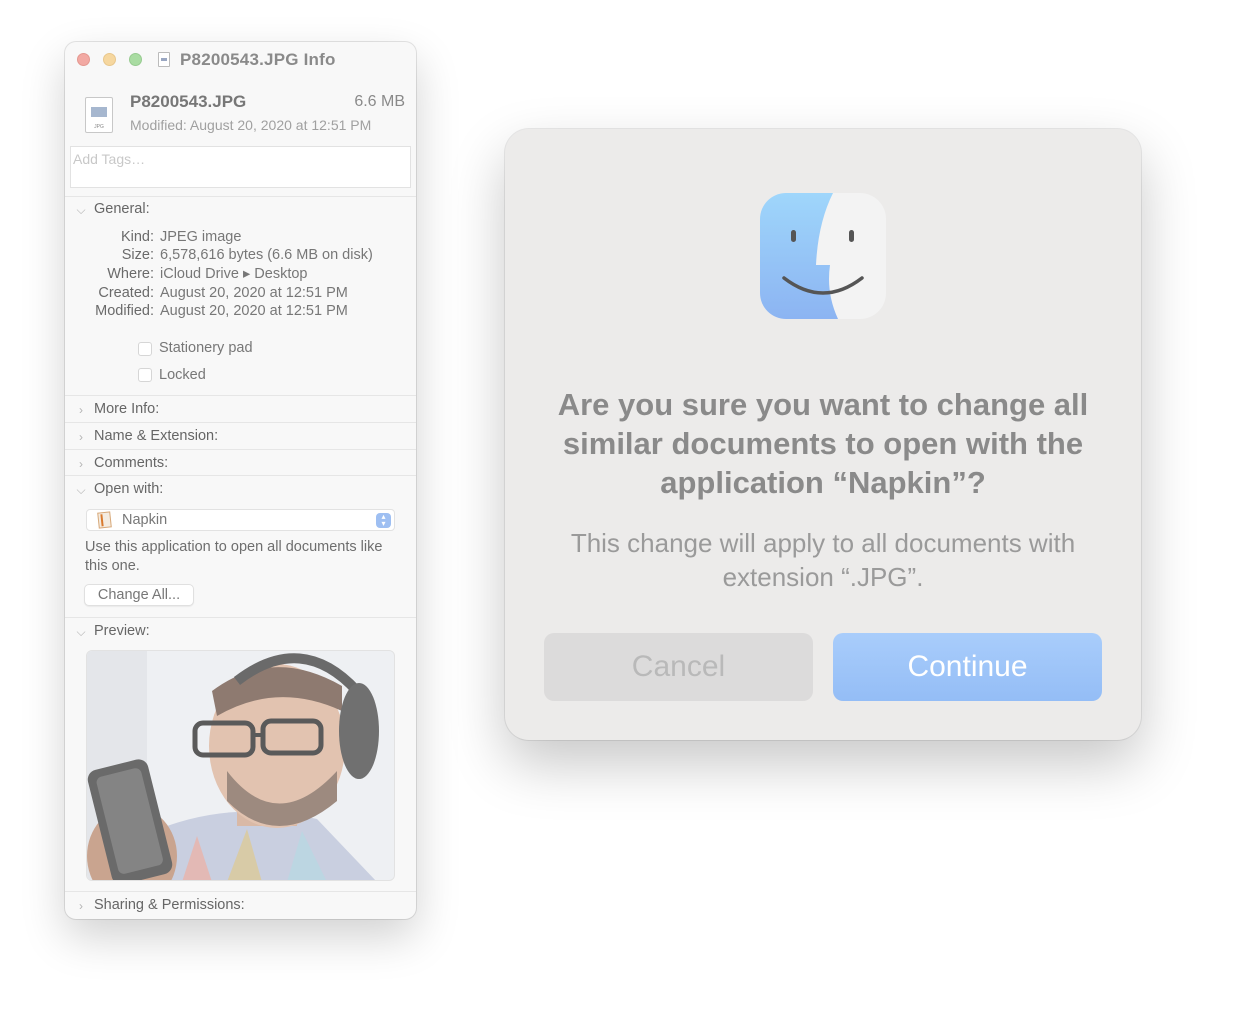  Describe the element at coordinates (137, 255) in the screenshot. I see `size-key: Size:` at that location.